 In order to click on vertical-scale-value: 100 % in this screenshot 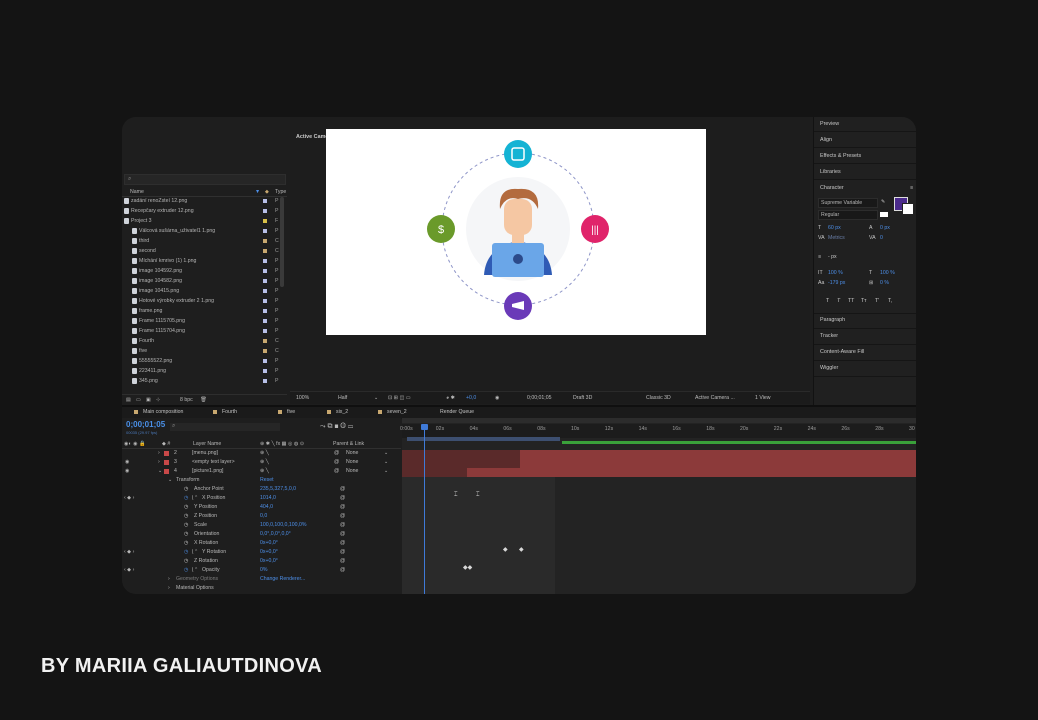, I will do `click(835, 273)`.